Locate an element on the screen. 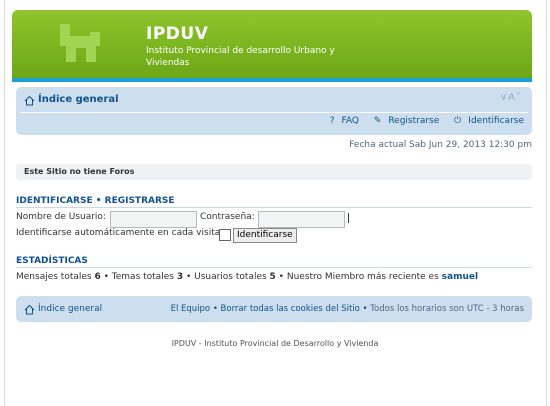 Image resolution: width=550 pixels, height=406 pixels. notice-text: Este Sitio no tiene Foros is located at coordinates (79, 171).